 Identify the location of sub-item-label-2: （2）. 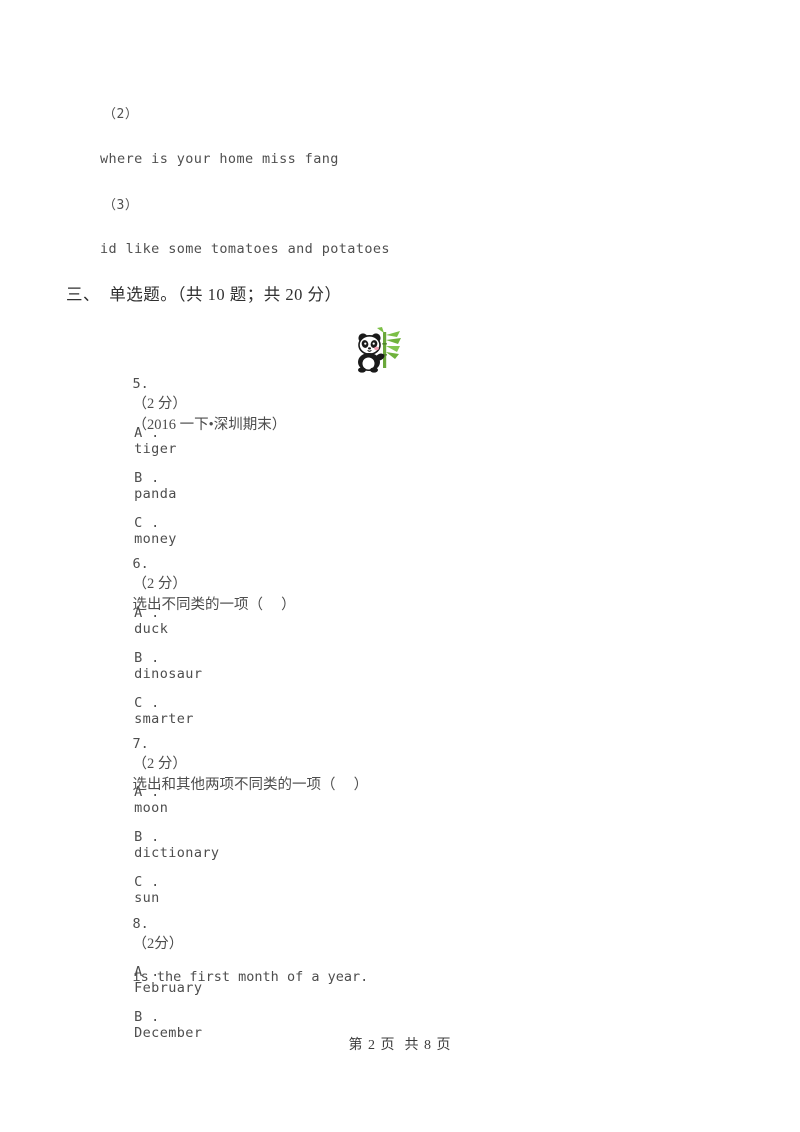
(121, 114).